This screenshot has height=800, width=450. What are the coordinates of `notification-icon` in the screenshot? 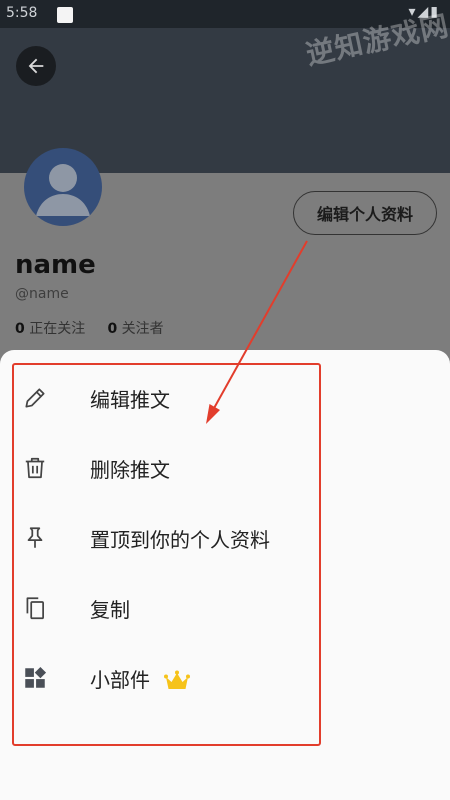 It's located at (65, 15).